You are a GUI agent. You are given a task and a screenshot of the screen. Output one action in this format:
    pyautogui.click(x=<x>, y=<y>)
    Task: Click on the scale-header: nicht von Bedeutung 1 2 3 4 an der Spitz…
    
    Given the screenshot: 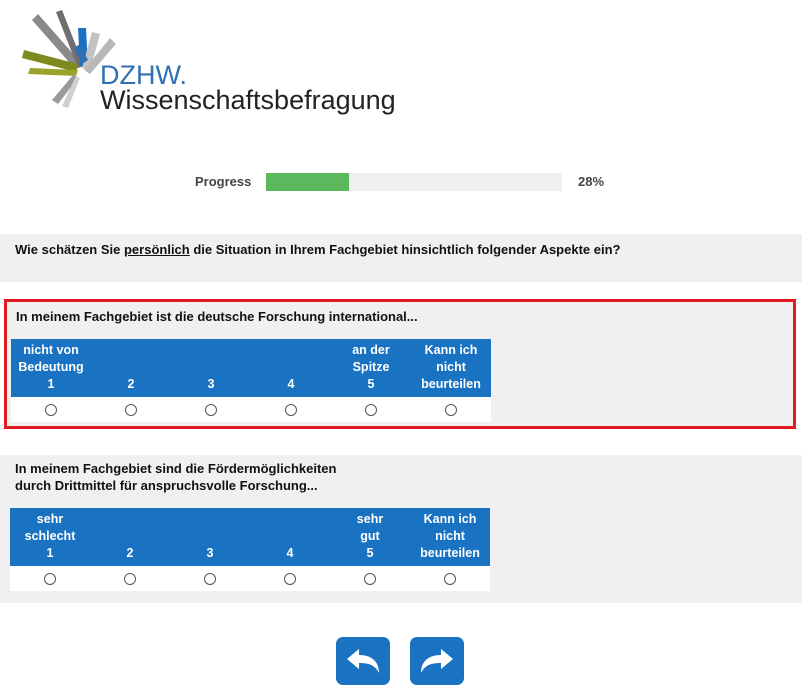 What is the action you would take?
    pyautogui.click(x=251, y=368)
    